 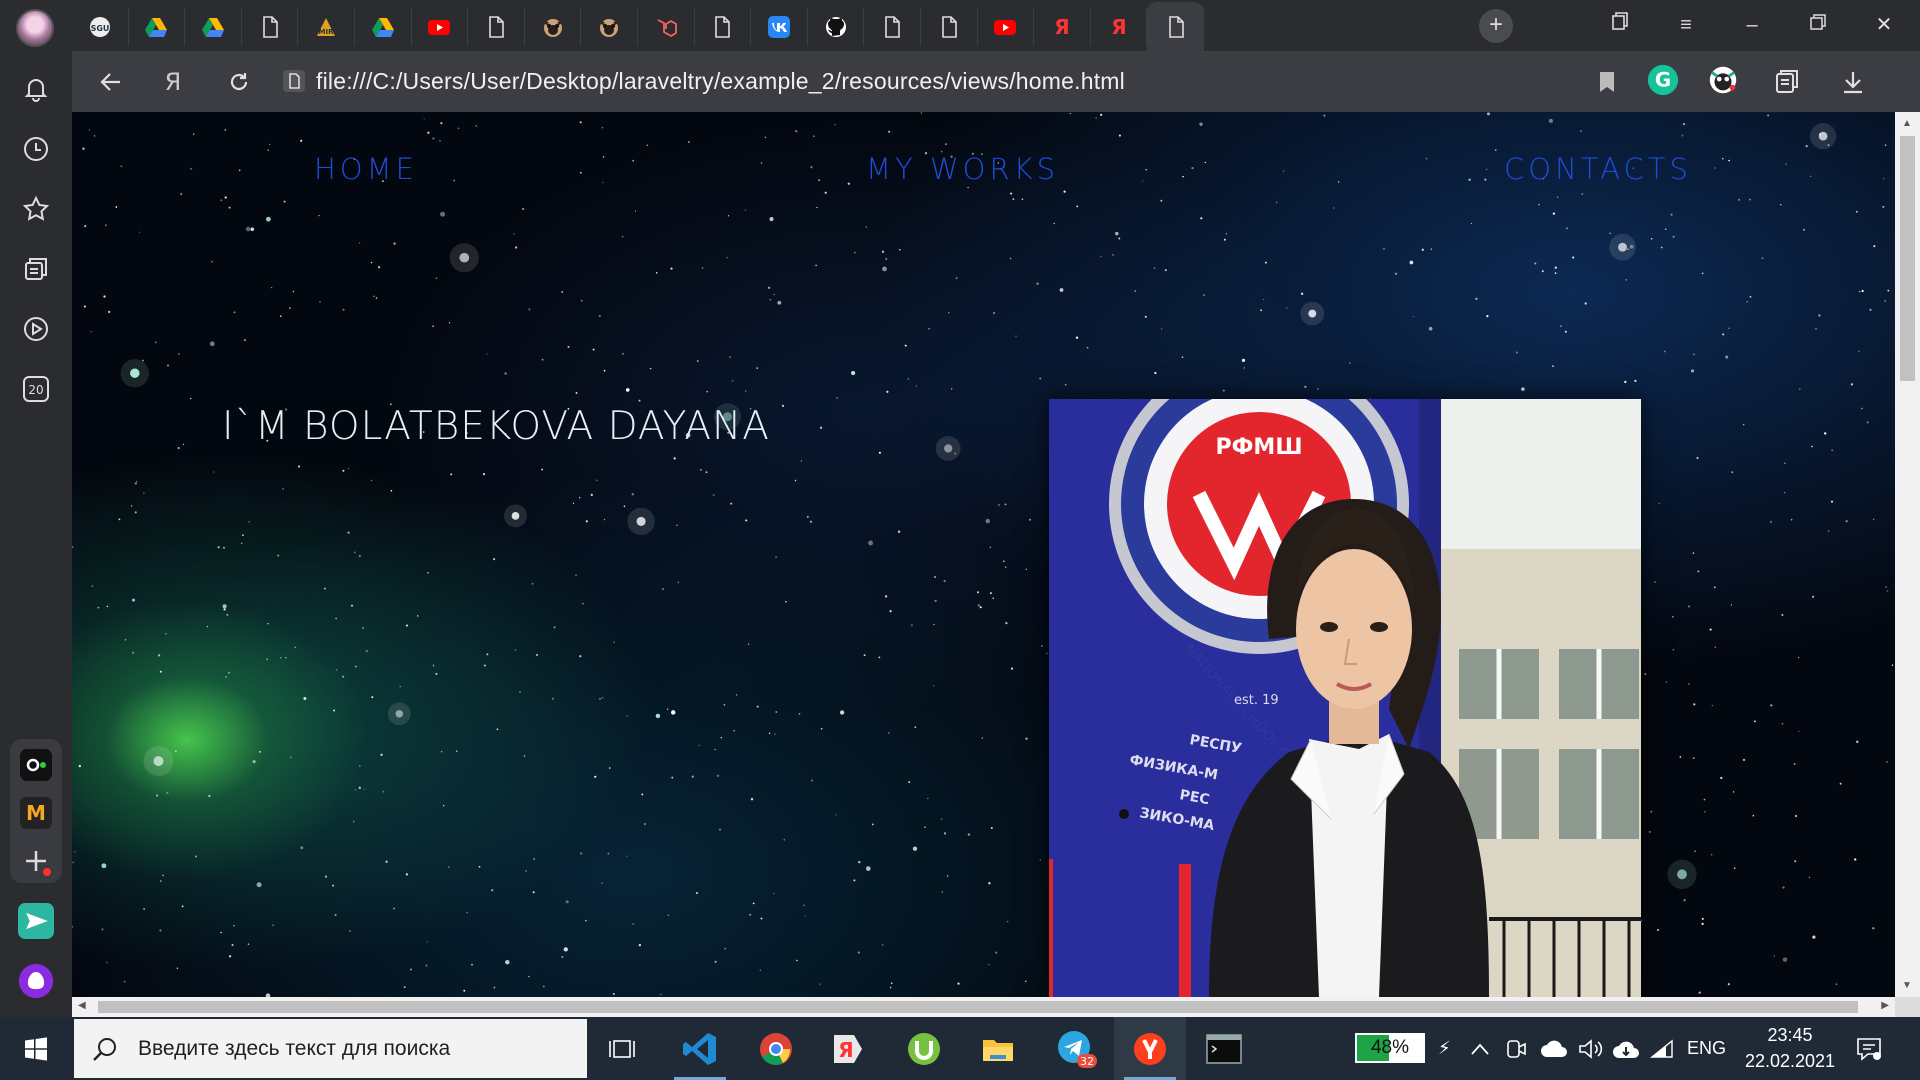 What do you see at coordinates (111, 82) in the screenshot?
I see `back-arrow-icon` at bounding box center [111, 82].